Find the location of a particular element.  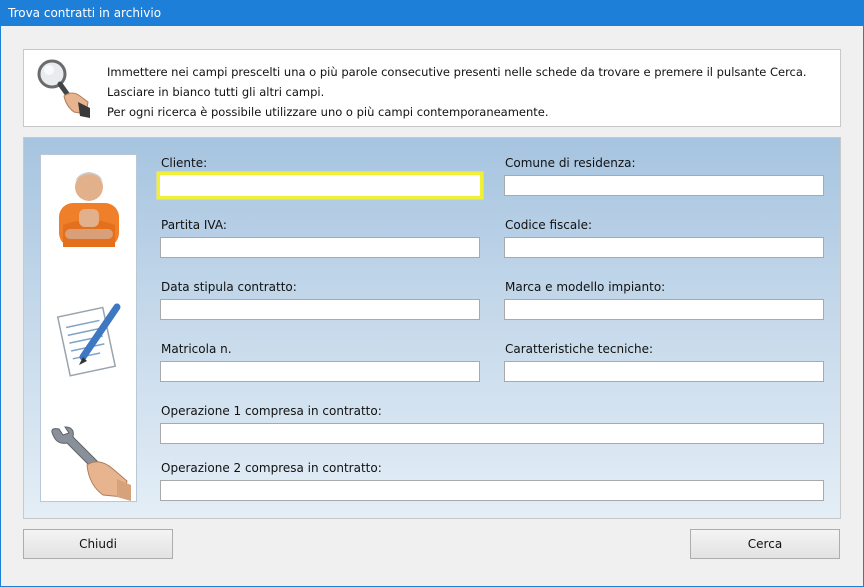

codice-fiscale-field is located at coordinates (664, 247).